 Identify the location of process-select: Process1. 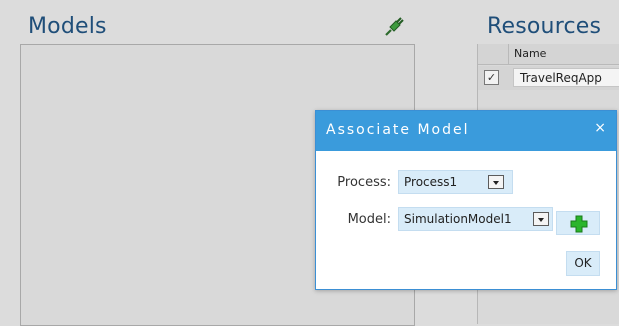
(455, 182).